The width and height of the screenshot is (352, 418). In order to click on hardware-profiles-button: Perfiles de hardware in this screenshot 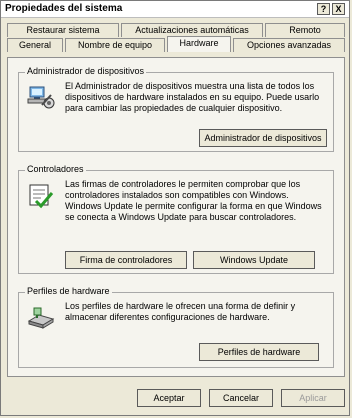, I will do `click(259, 352)`.